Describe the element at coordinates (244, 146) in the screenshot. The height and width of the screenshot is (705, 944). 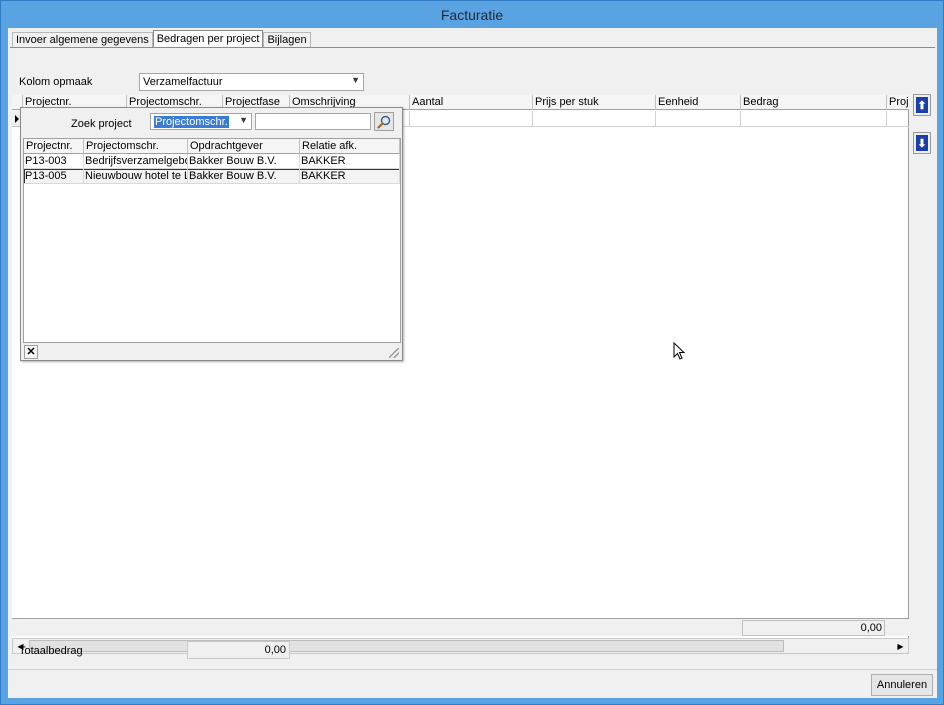
I see `column-header-opdrachtgever: Opdrachtgever` at that location.